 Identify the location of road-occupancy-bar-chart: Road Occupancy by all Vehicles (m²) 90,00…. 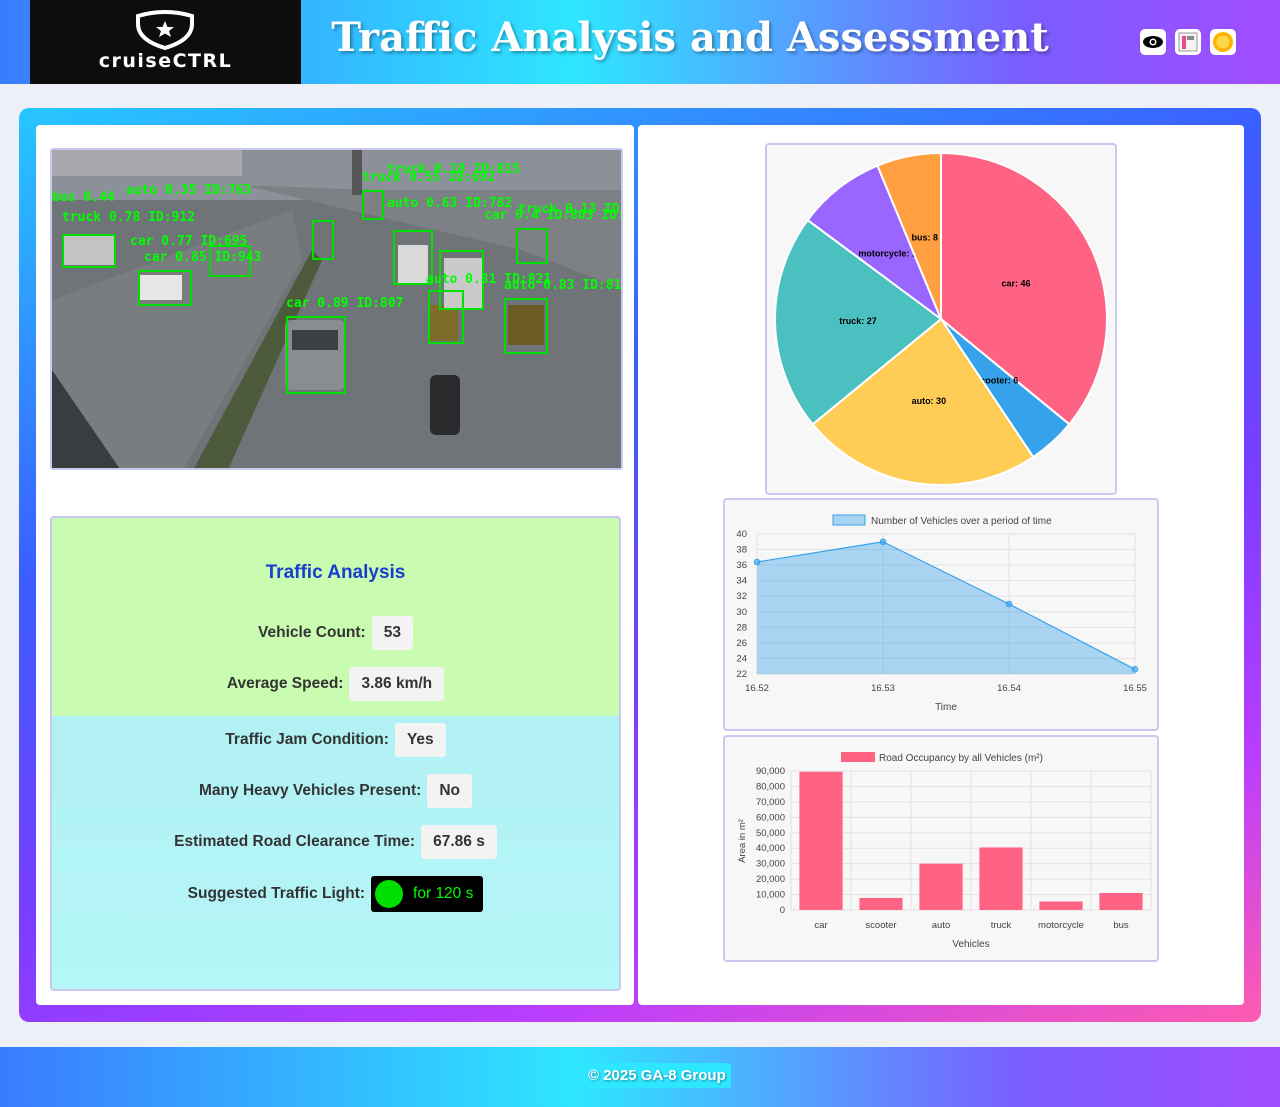
(941, 848).